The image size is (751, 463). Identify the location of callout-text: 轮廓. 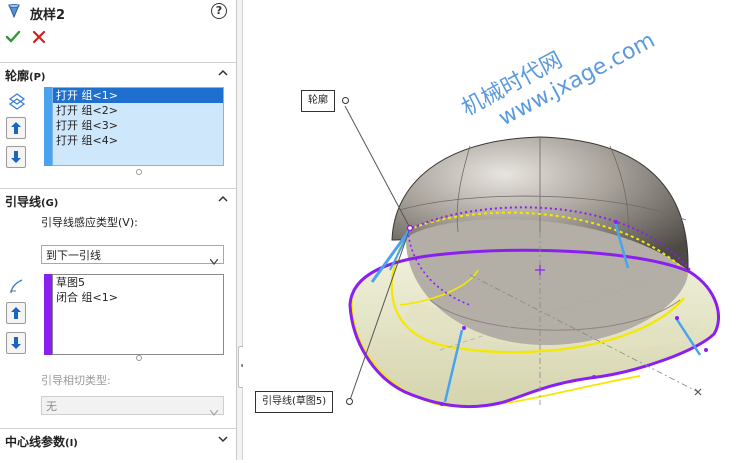
(318, 100).